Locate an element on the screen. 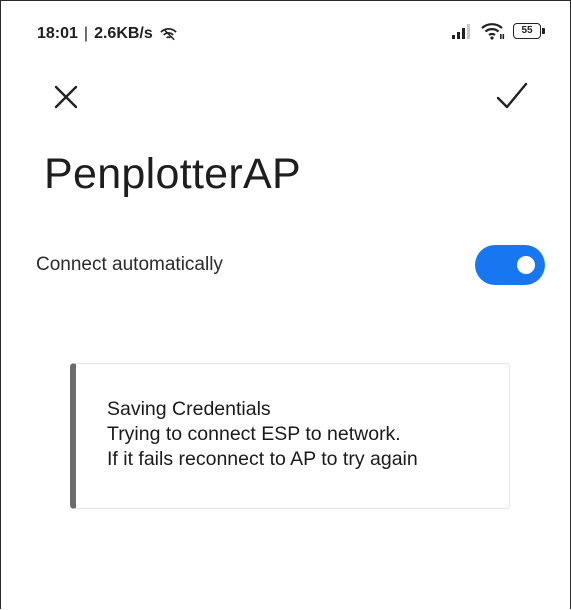  auto-connect-label: Connect automatically is located at coordinates (129, 264).